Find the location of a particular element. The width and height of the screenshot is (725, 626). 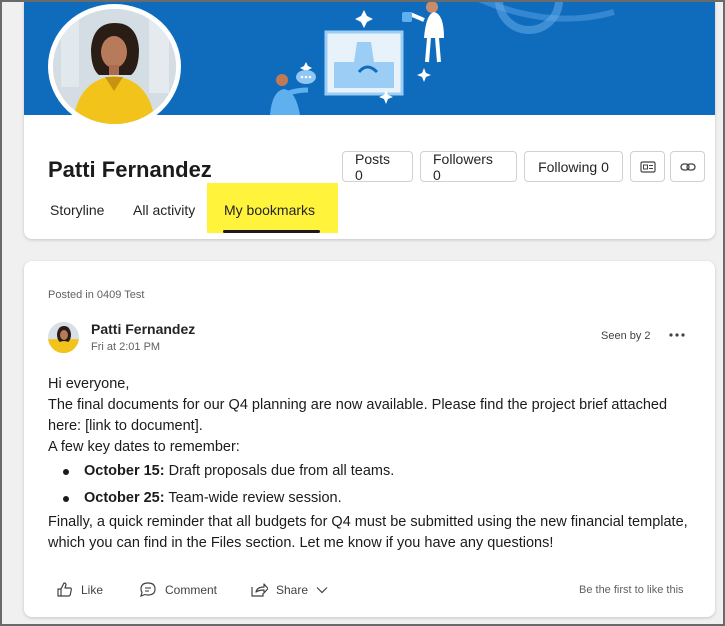

profile-name: Patti Fernandez is located at coordinates (130, 169).